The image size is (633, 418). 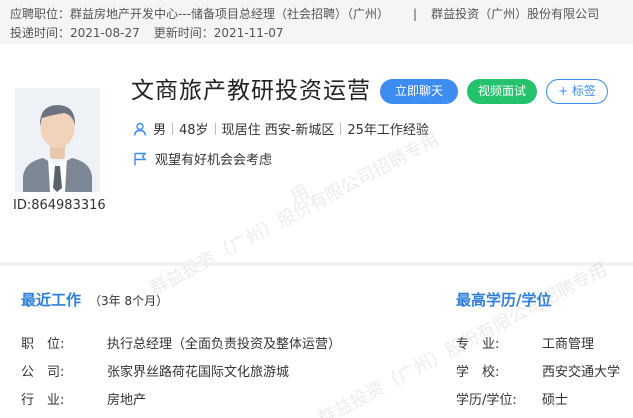 I want to click on recent-work-title: 最近工作 （3年 8个月）, so click(x=94, y=299).